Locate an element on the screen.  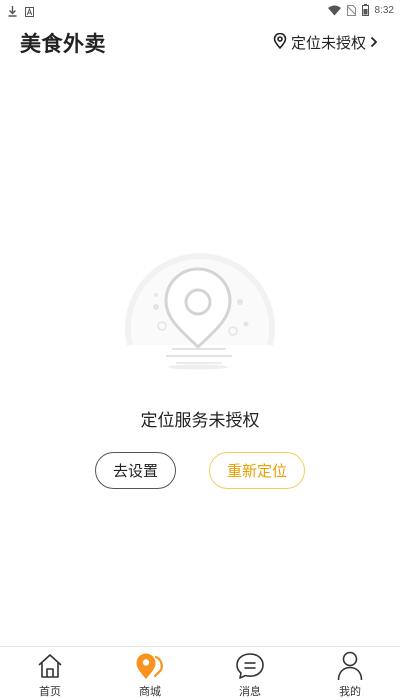
nav-item-profile: 我的 is located at coordinates (350, 673).